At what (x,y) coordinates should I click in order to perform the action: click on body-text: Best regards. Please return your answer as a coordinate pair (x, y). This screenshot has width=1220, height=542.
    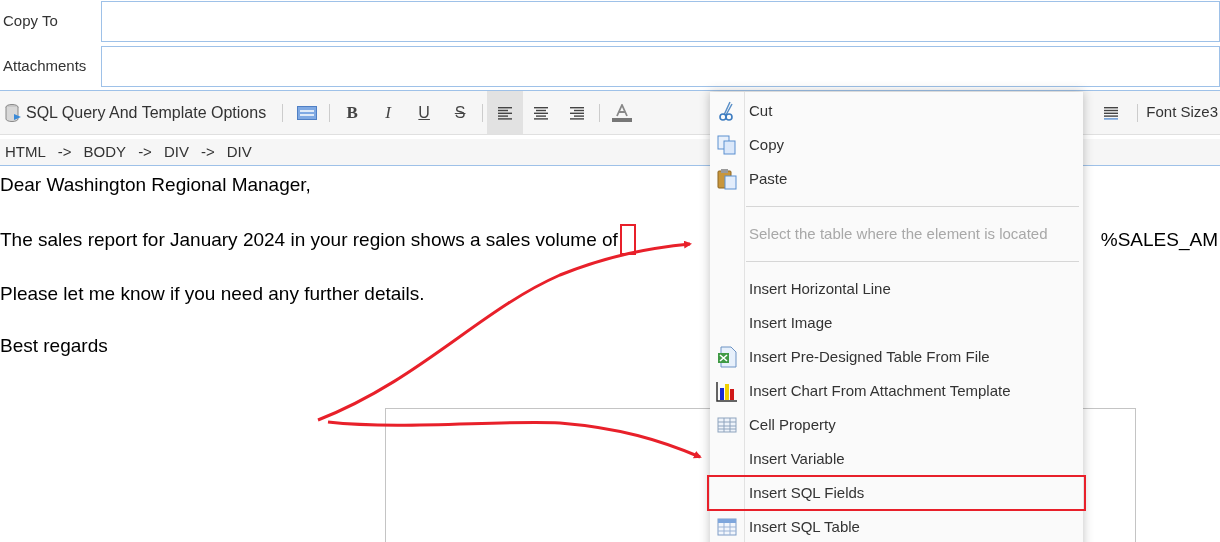
    Looking at the image, I should click on (54, 346).